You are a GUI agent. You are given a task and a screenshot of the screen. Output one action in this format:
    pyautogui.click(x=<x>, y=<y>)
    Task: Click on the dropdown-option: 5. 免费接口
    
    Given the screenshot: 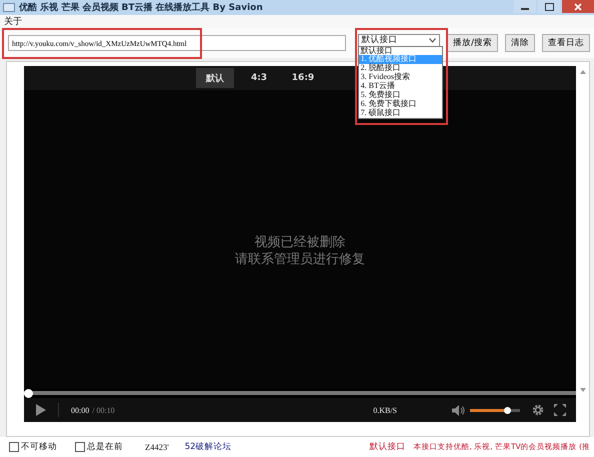 What is the action you would take?
    pyautogui.click(x=400, y=95)
    